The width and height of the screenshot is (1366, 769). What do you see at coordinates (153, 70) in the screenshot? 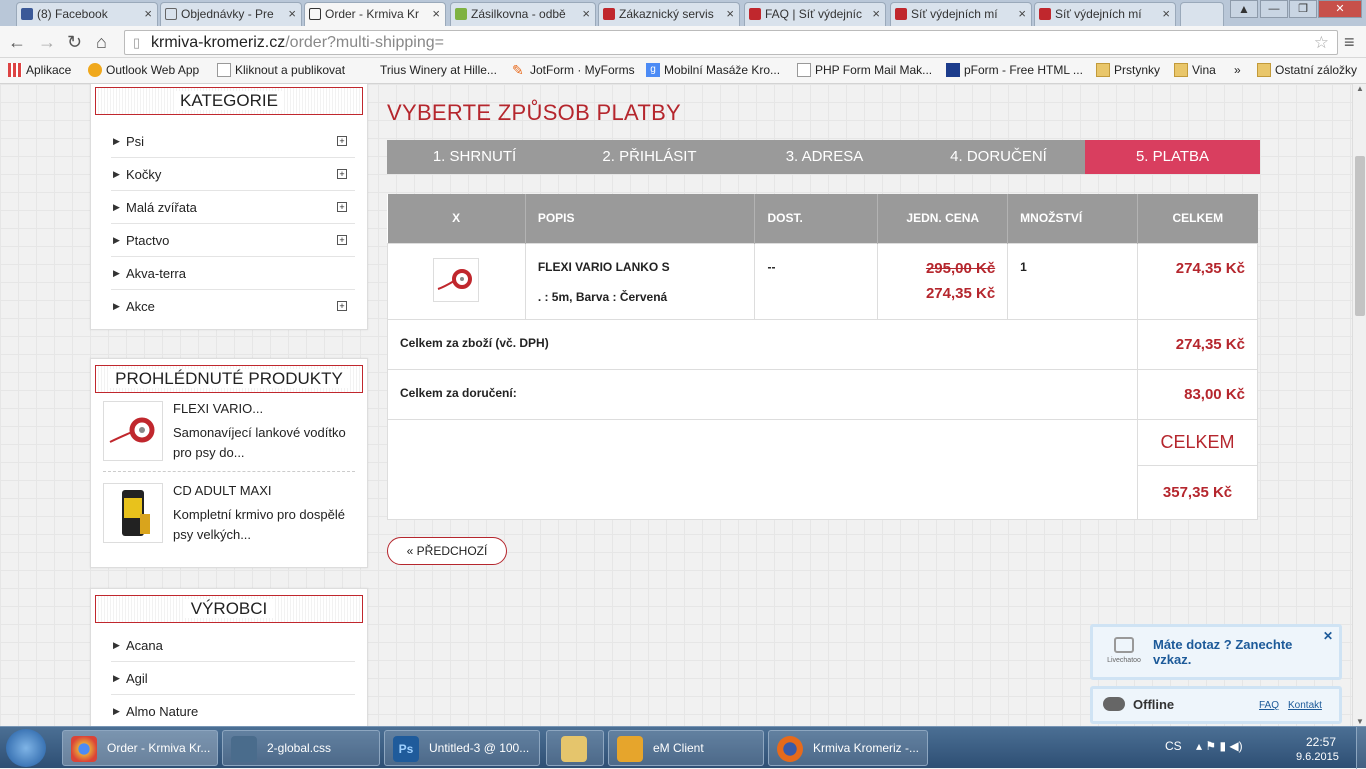
I see `bookmark-label: Outlook Web App` at bounding box center [153, 70].